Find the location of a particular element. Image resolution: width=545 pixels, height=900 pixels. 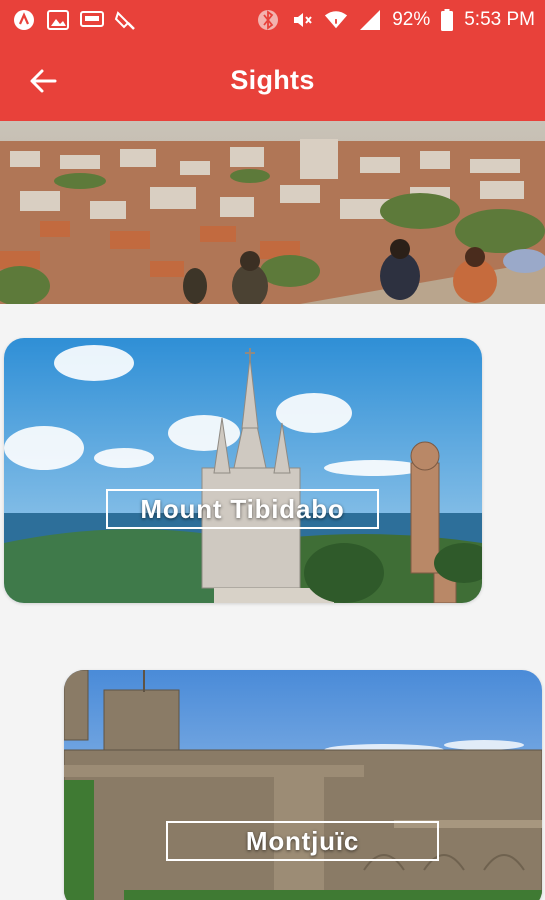

page-title: Sights is located at coordinates (272, 80).